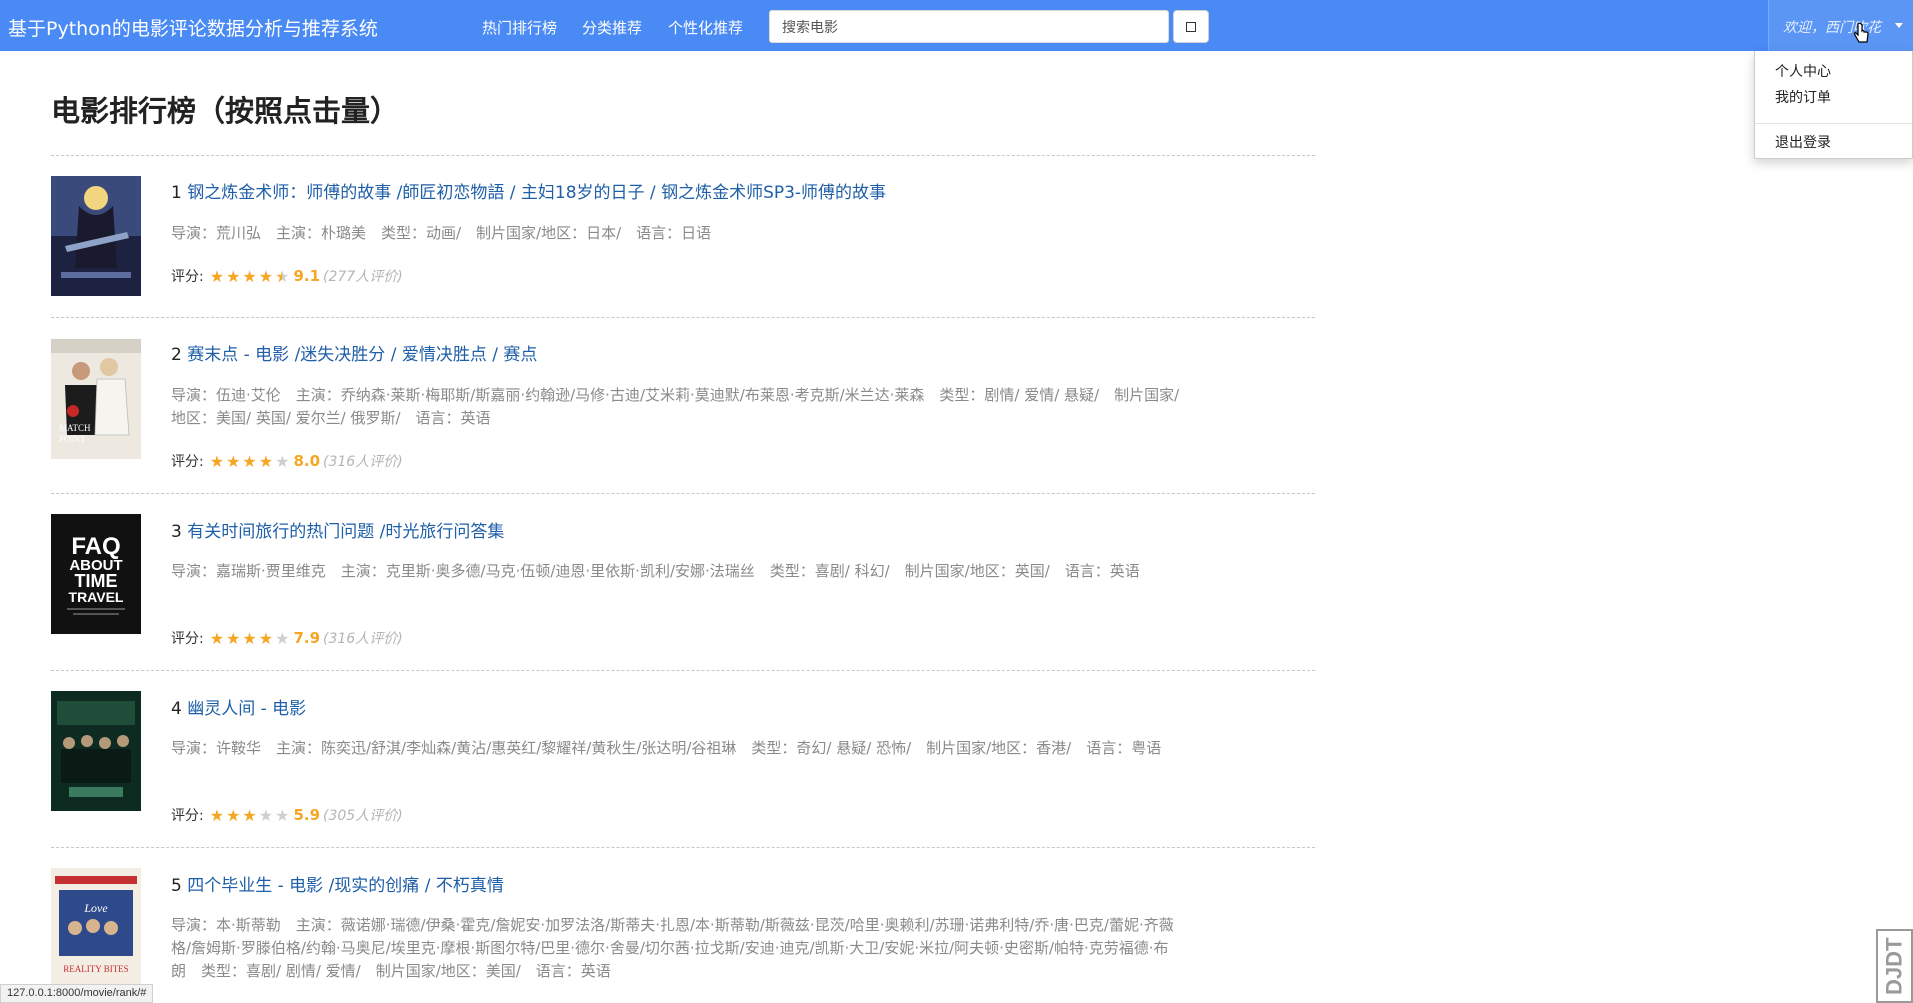  I want to click on menu-item-orders: 我的订单, so click(1803, 97).